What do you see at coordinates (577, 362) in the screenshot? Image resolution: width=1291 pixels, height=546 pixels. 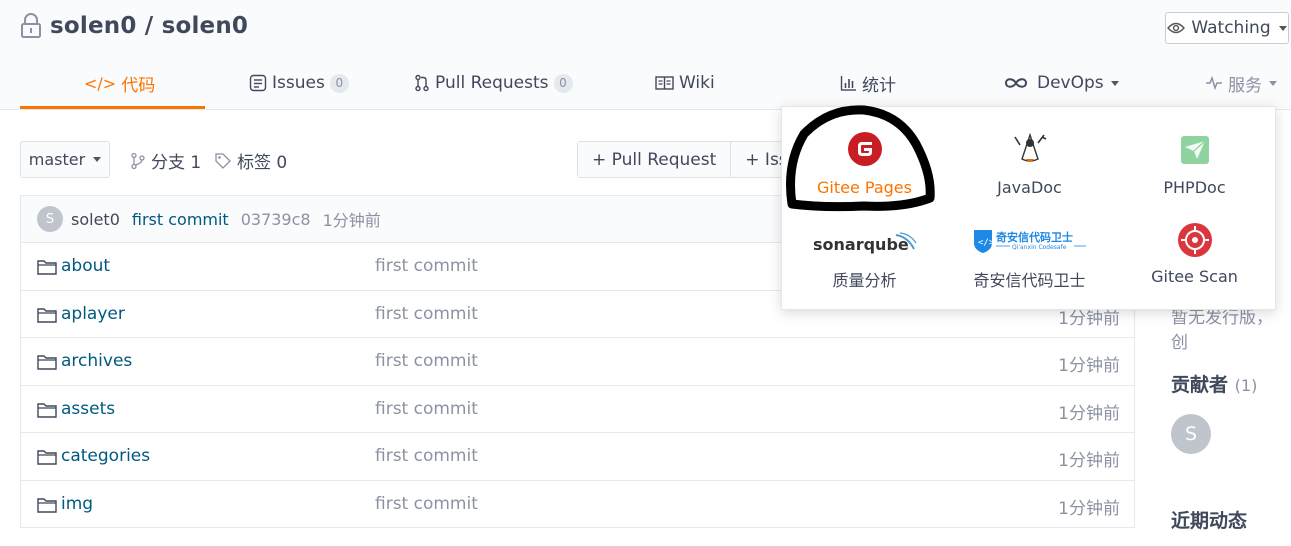 I see `table-row: archives first commit 1分钟前` at bounding box center [577, 362].